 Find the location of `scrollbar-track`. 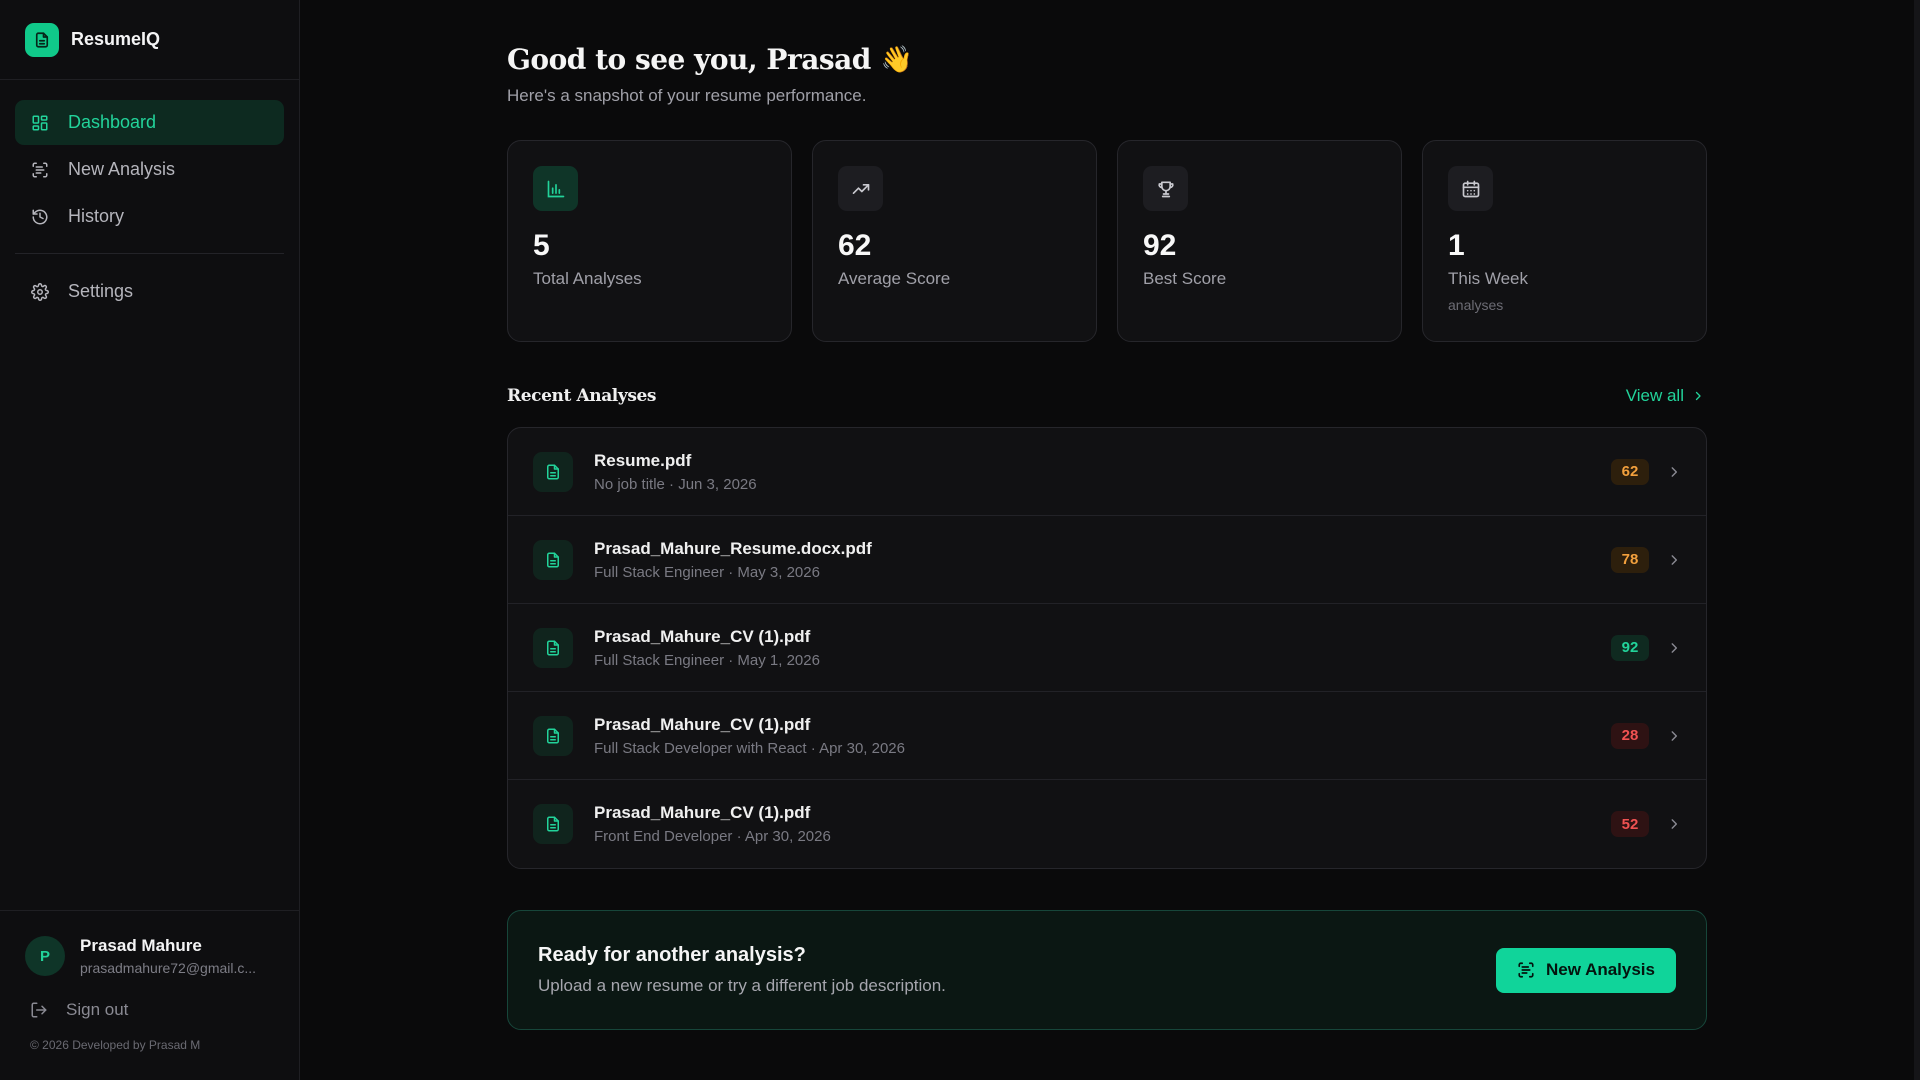

scrollbar-track is located at coordinates (1917, 540).